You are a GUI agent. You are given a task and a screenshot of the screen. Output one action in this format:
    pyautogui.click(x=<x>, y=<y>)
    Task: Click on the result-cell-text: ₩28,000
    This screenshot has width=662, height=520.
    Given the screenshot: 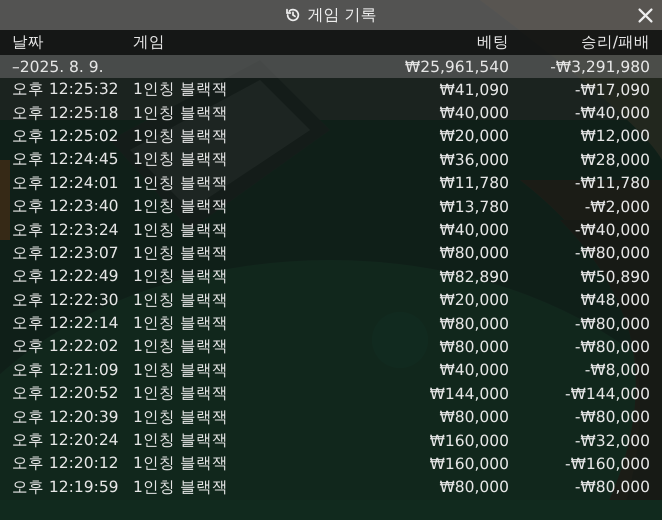 What is the action you would take?
    pyautogui.click(x=614, y=159)
    